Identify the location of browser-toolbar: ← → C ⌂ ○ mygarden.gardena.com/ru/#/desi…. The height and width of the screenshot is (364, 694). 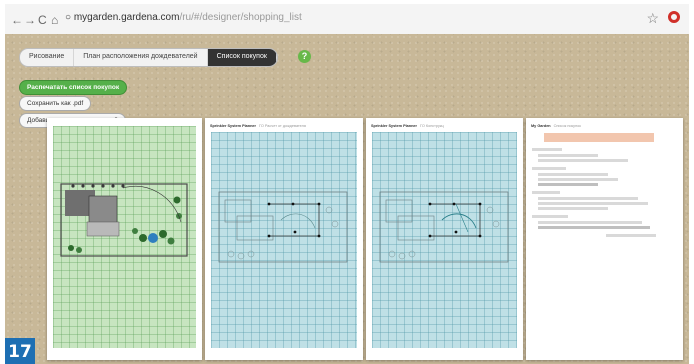
(347, 19).